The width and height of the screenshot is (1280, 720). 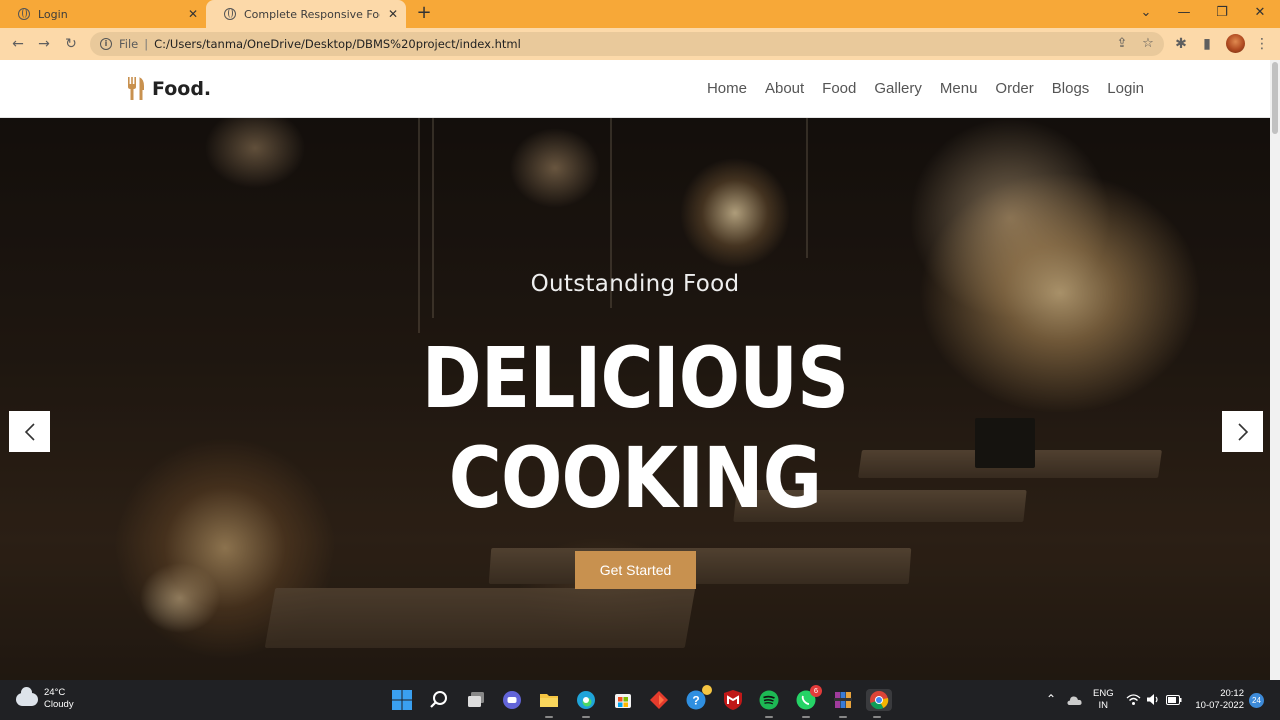 What do you see at coordinates (659, 700) in the screenshot?
I see `office-icon` at bounding box center [659, 700].